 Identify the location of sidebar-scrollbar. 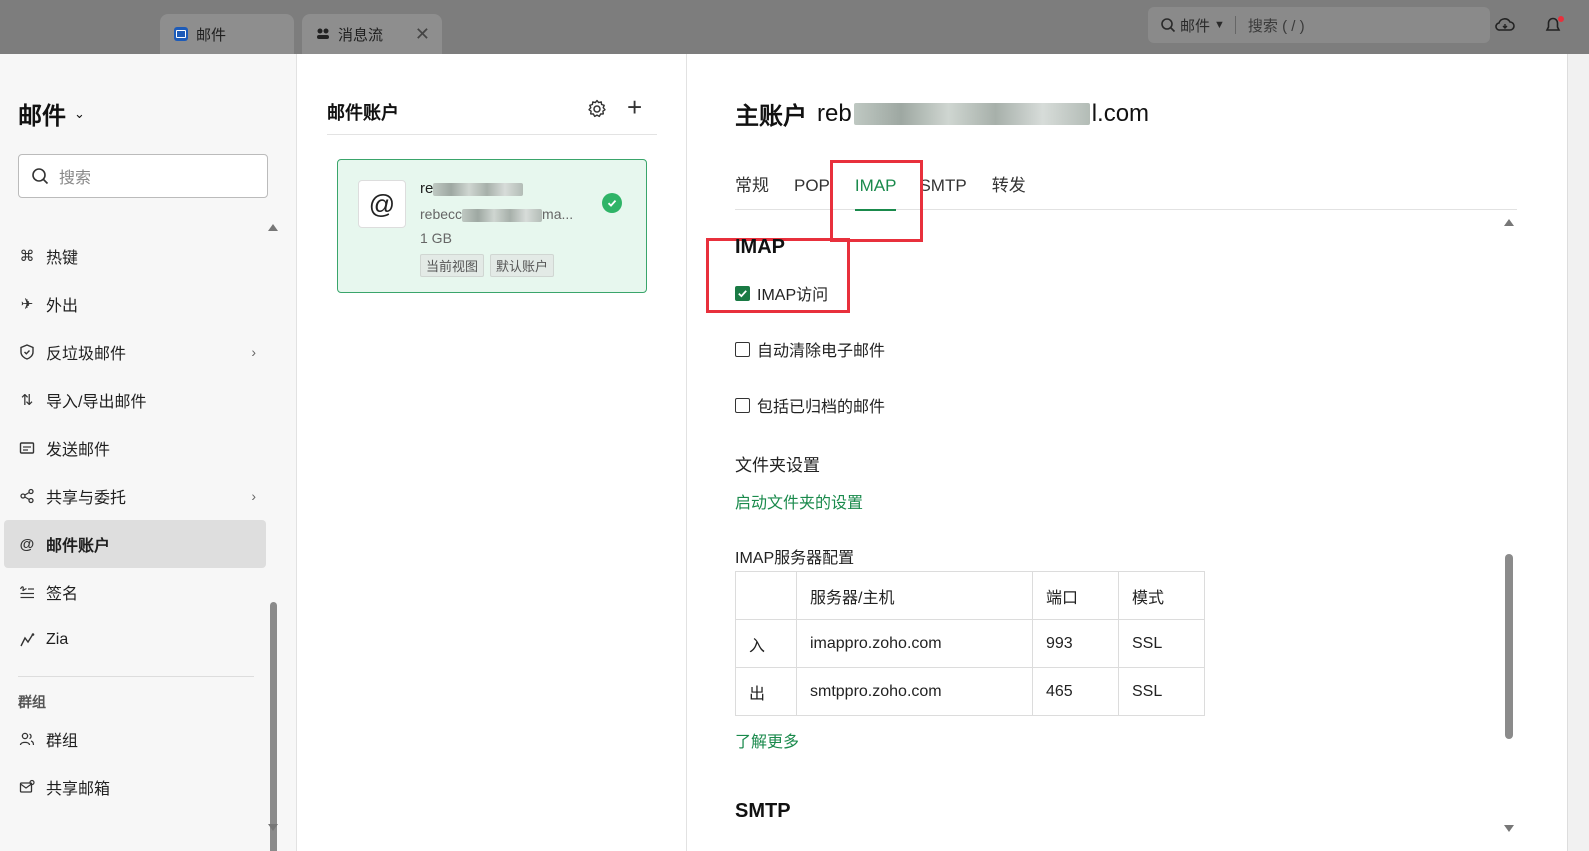
(273, 537).